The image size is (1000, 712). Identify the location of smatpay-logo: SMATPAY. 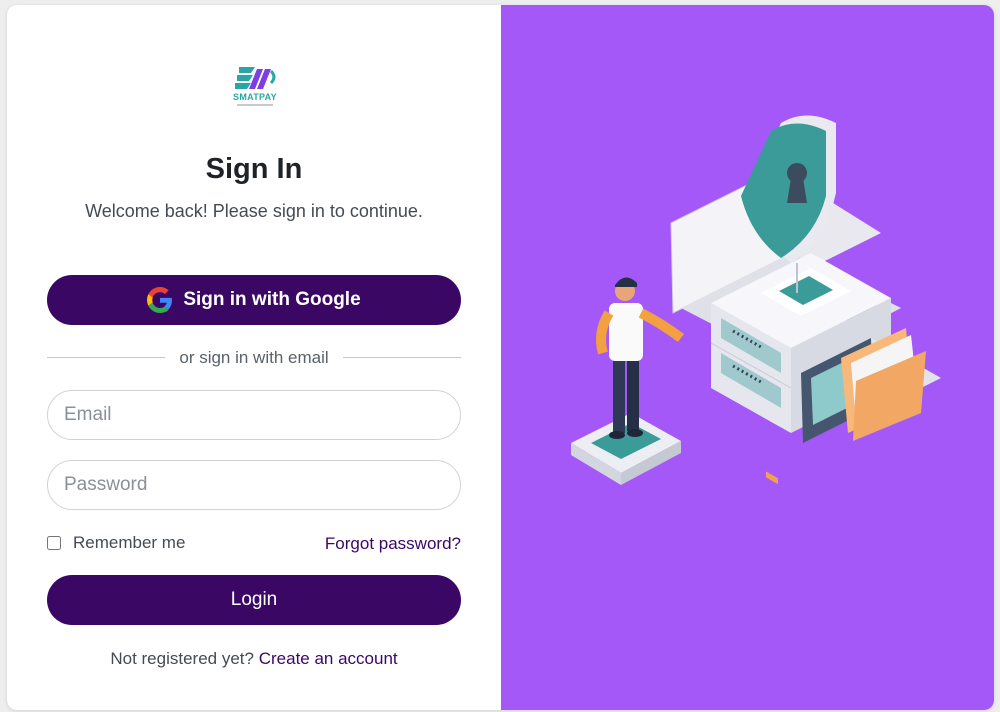
(255, 86).